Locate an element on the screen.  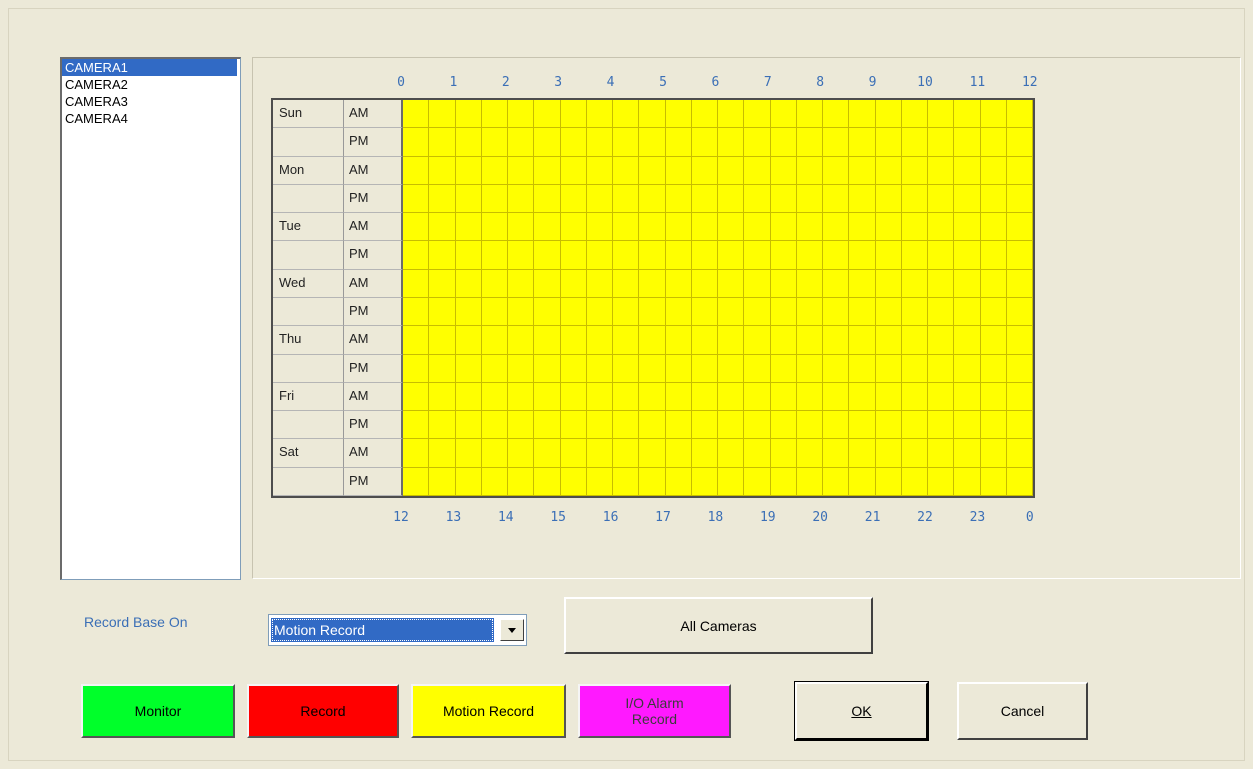
record-mode-button: Record is located at coordinates (323, 711).